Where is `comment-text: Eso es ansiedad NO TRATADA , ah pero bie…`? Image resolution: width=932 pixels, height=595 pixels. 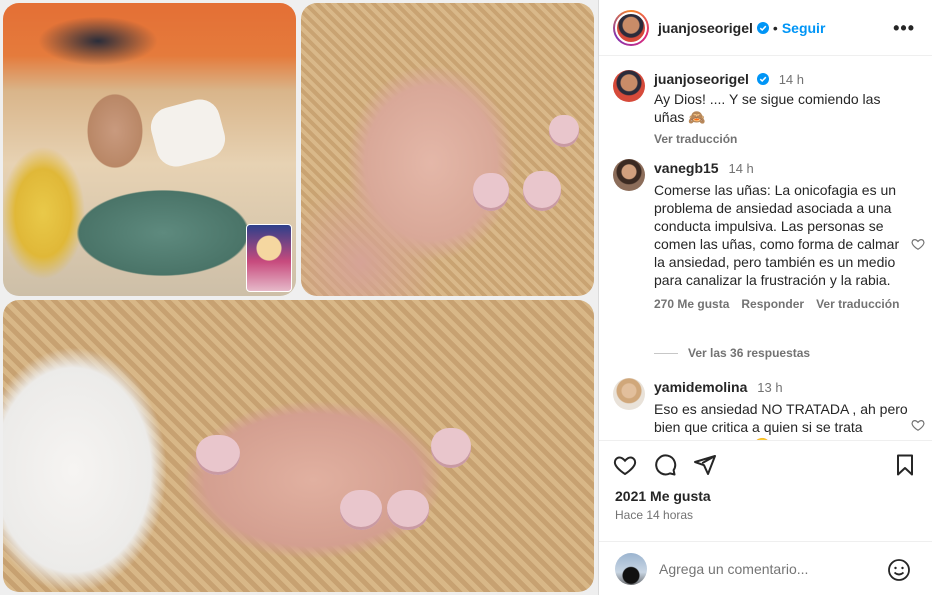 comment-text: Eso es ansiedad NO TRATADA , ah pero bie… is located at coordinates (781, 420).